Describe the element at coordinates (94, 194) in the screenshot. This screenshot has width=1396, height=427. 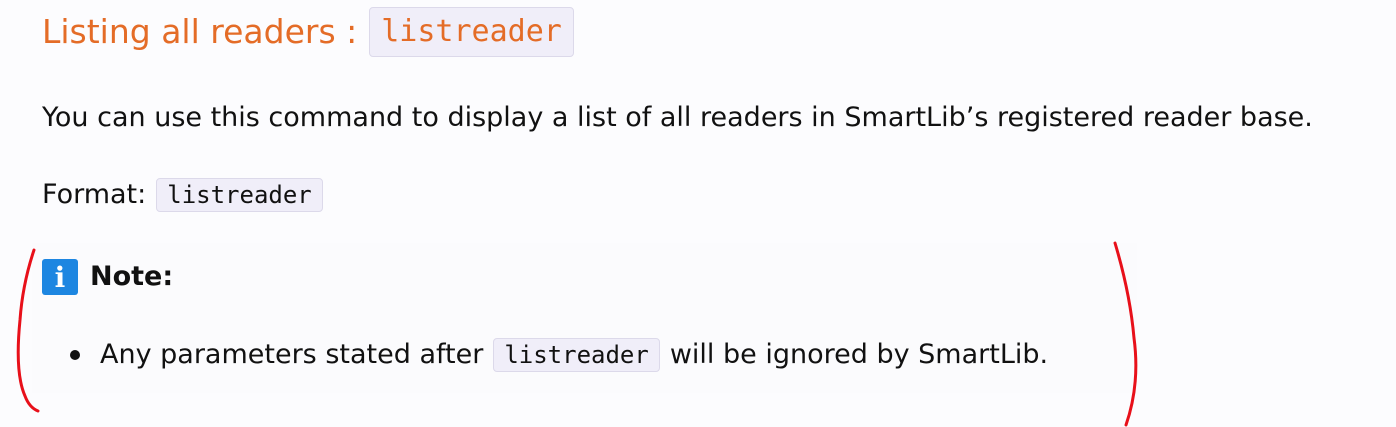
I see `format-label: Format:` at that location.